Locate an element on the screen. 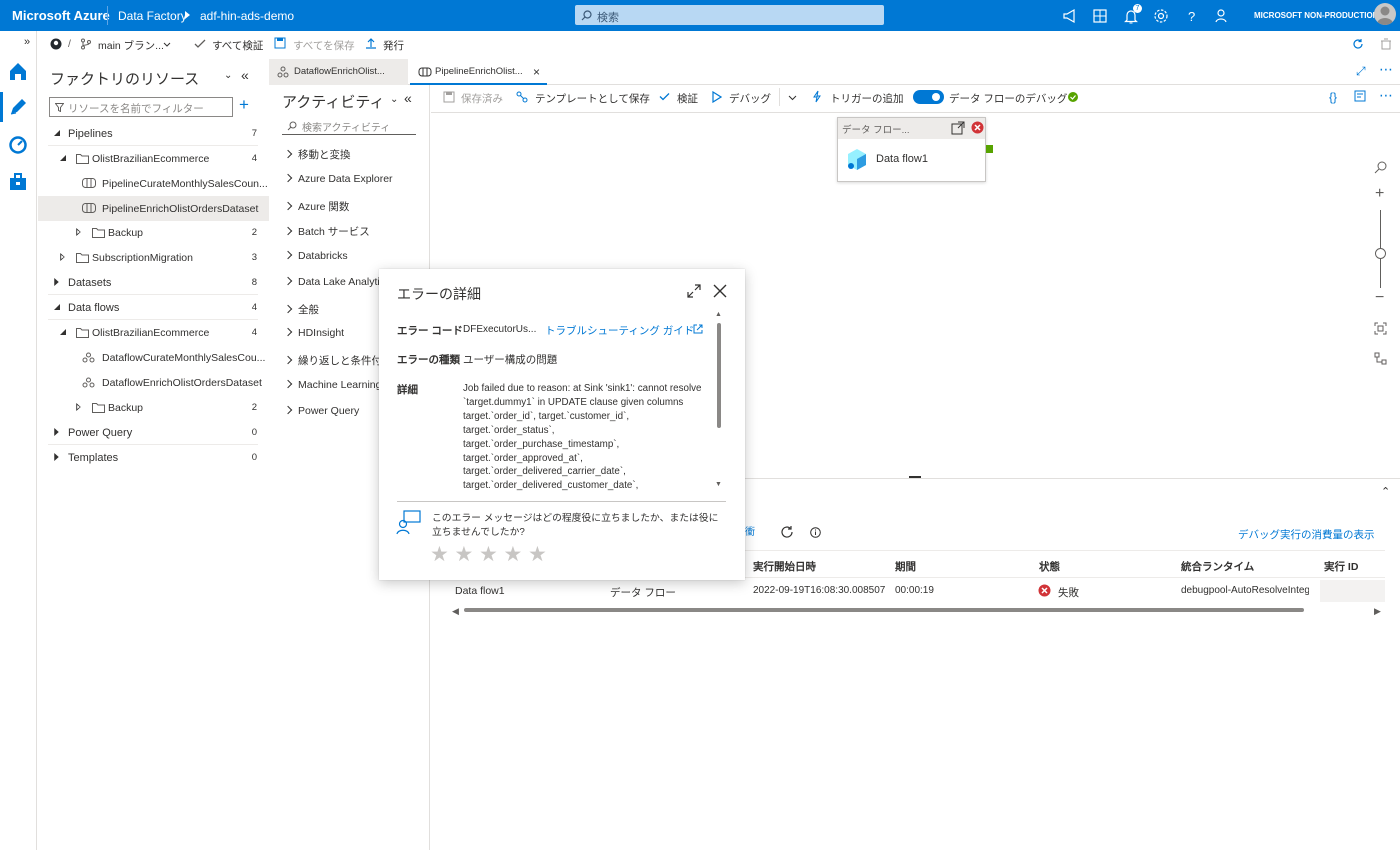 The width and height of the screenshot is (1400, 850). detail-scrollbar-thumb is located at coordinates (719, 375).